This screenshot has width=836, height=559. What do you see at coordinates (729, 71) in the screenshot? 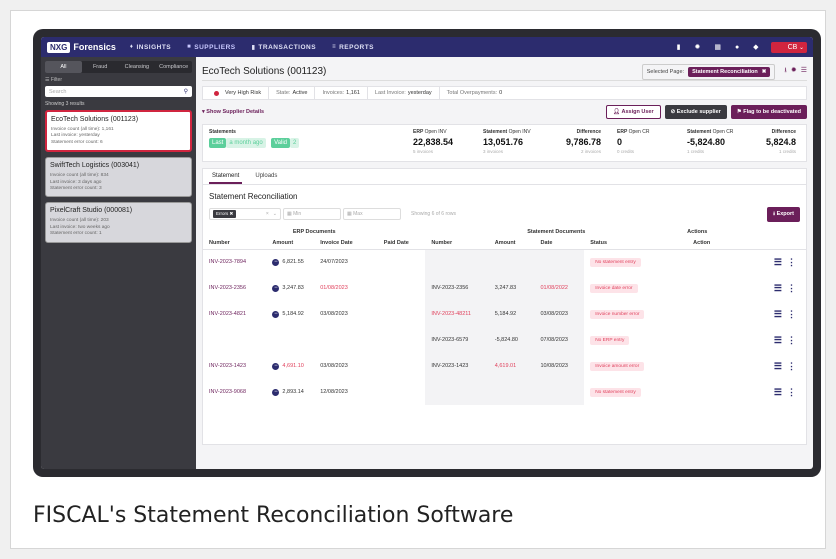
I see `selected-page-chip: Statement Reconciliation ✖` at bounding box center [729, 71].